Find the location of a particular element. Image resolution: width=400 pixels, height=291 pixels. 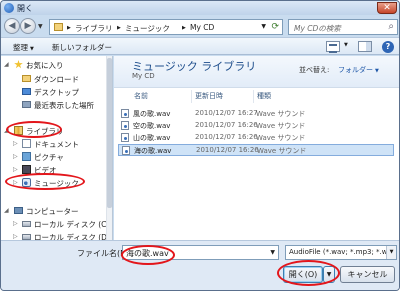

library-subtitle: My CD is located at coordinates (143, 76).